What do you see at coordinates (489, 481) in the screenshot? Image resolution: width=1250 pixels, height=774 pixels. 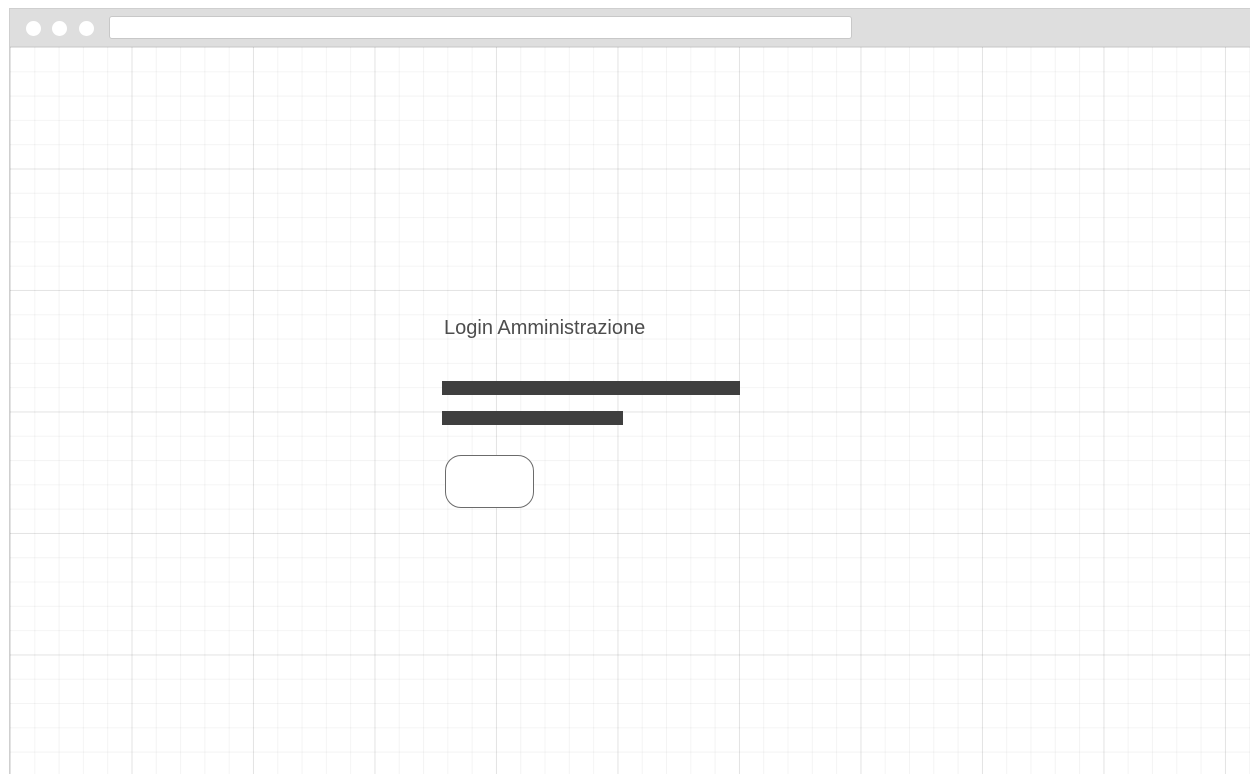 I see `login-button` at bounding box center [489, 481].